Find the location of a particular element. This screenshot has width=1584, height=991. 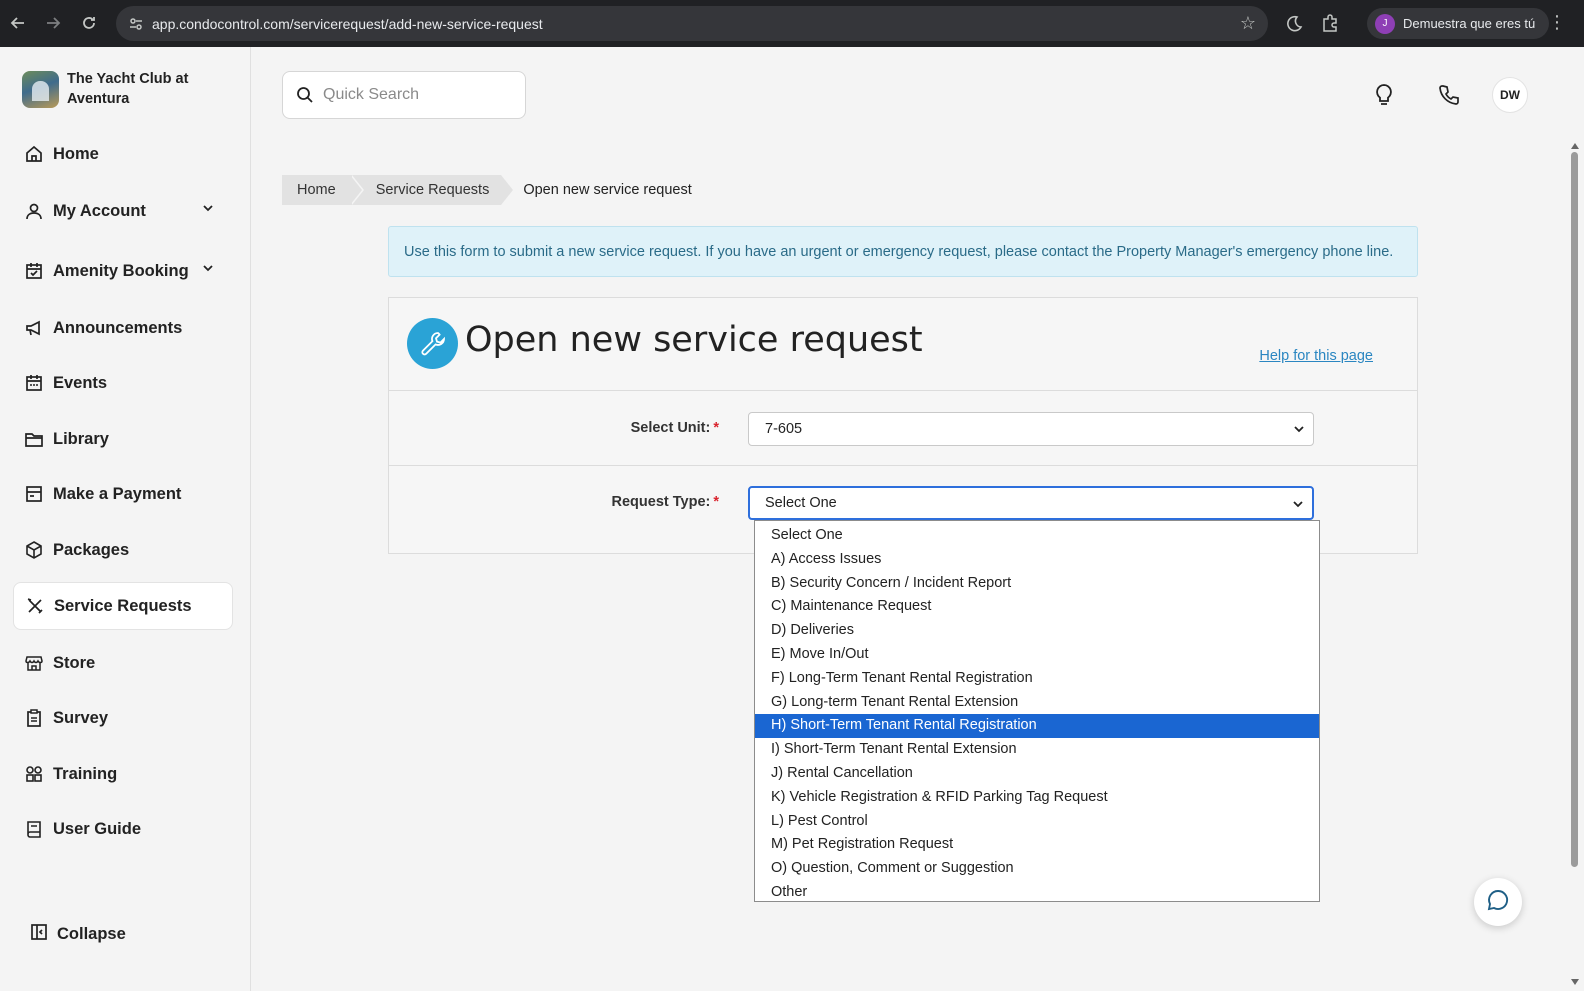

scrollbar-thumb is located at coordinates (1574, 509).